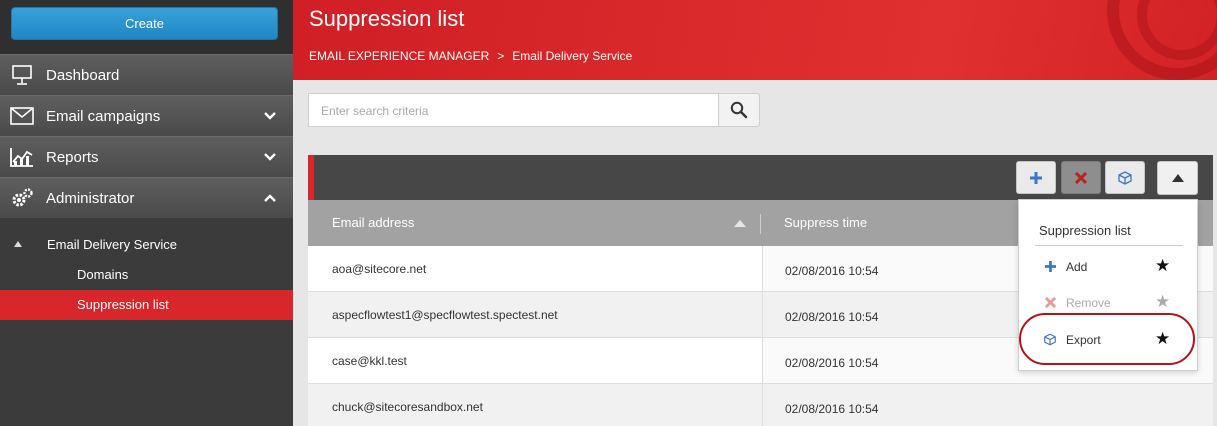 This screenshot has height=426, width=1217. What do you see at coordinates (572, 56) in the screenshot?
I see `breadcrumb-item: Email Delivery Service` at bounding box center [572, 56].